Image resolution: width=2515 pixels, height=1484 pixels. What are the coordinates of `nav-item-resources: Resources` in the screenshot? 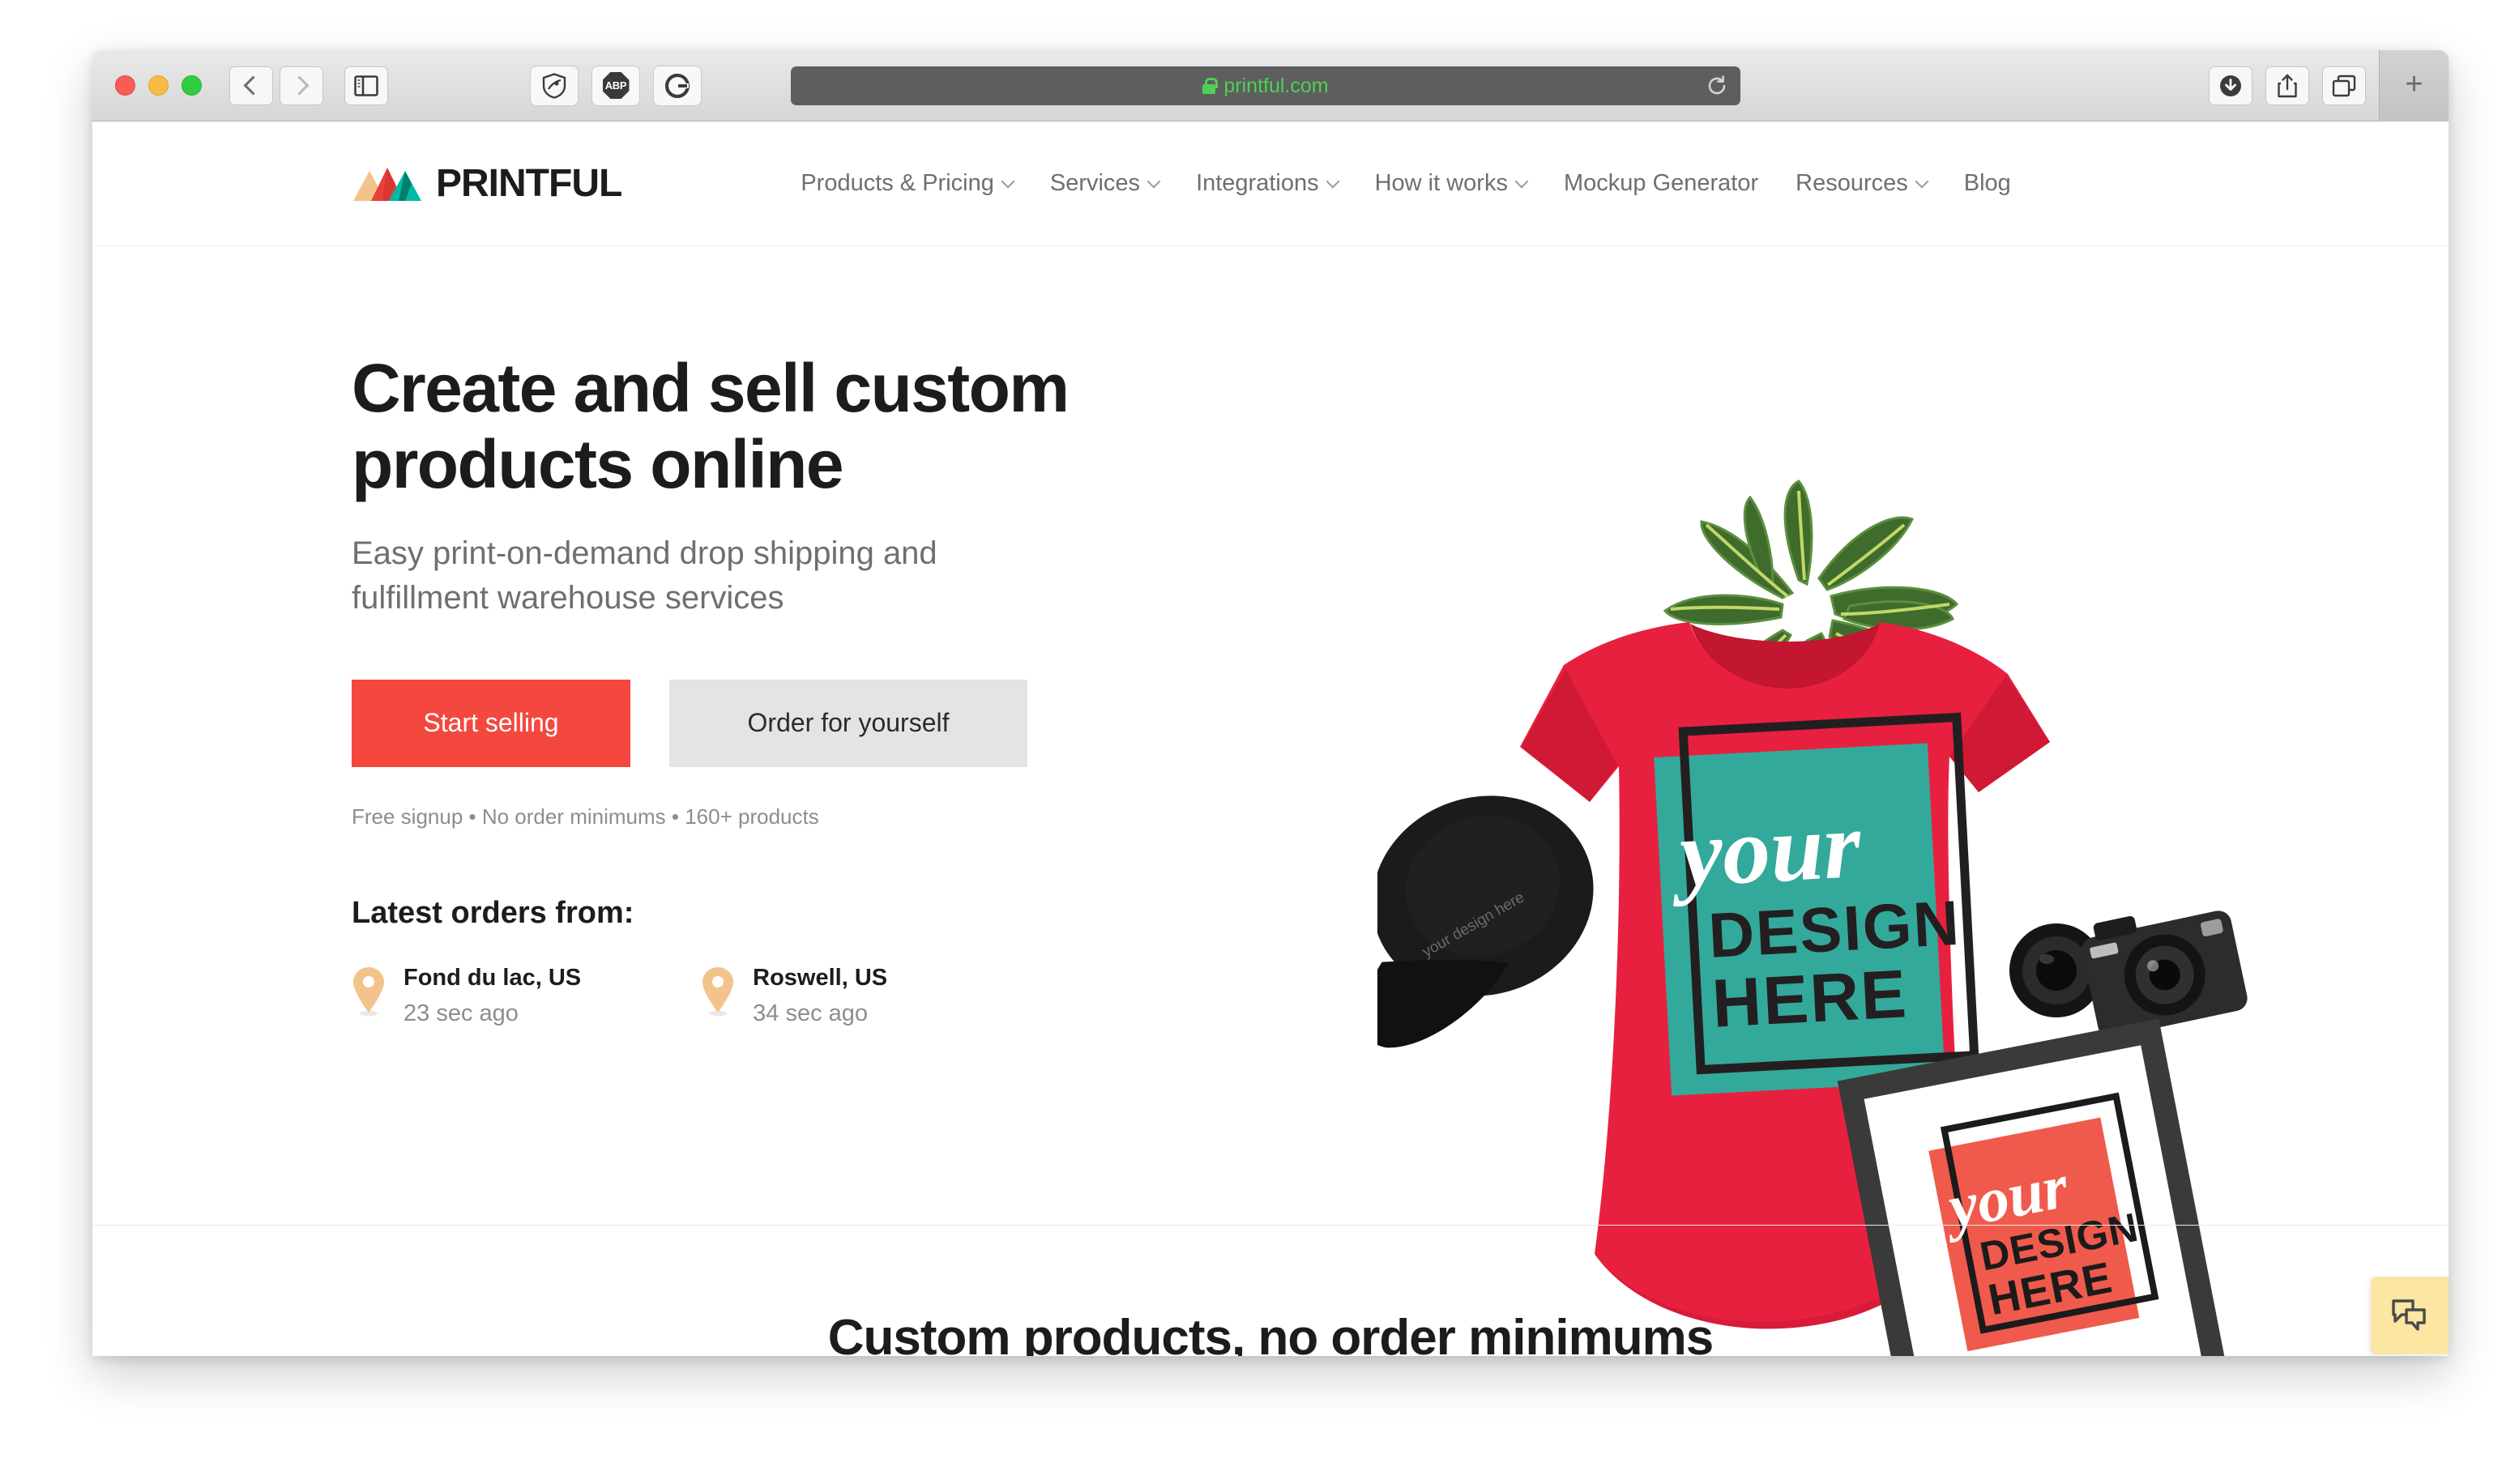 It's located at (1861, 183).